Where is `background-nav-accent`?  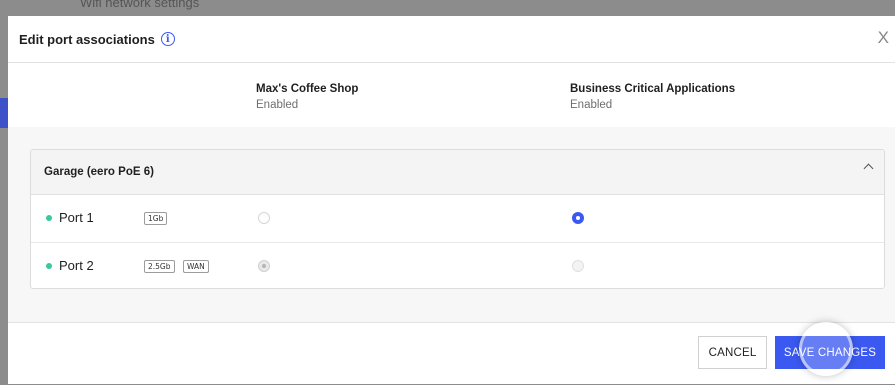
background-nav-accent is located at coordinates (4, 113).